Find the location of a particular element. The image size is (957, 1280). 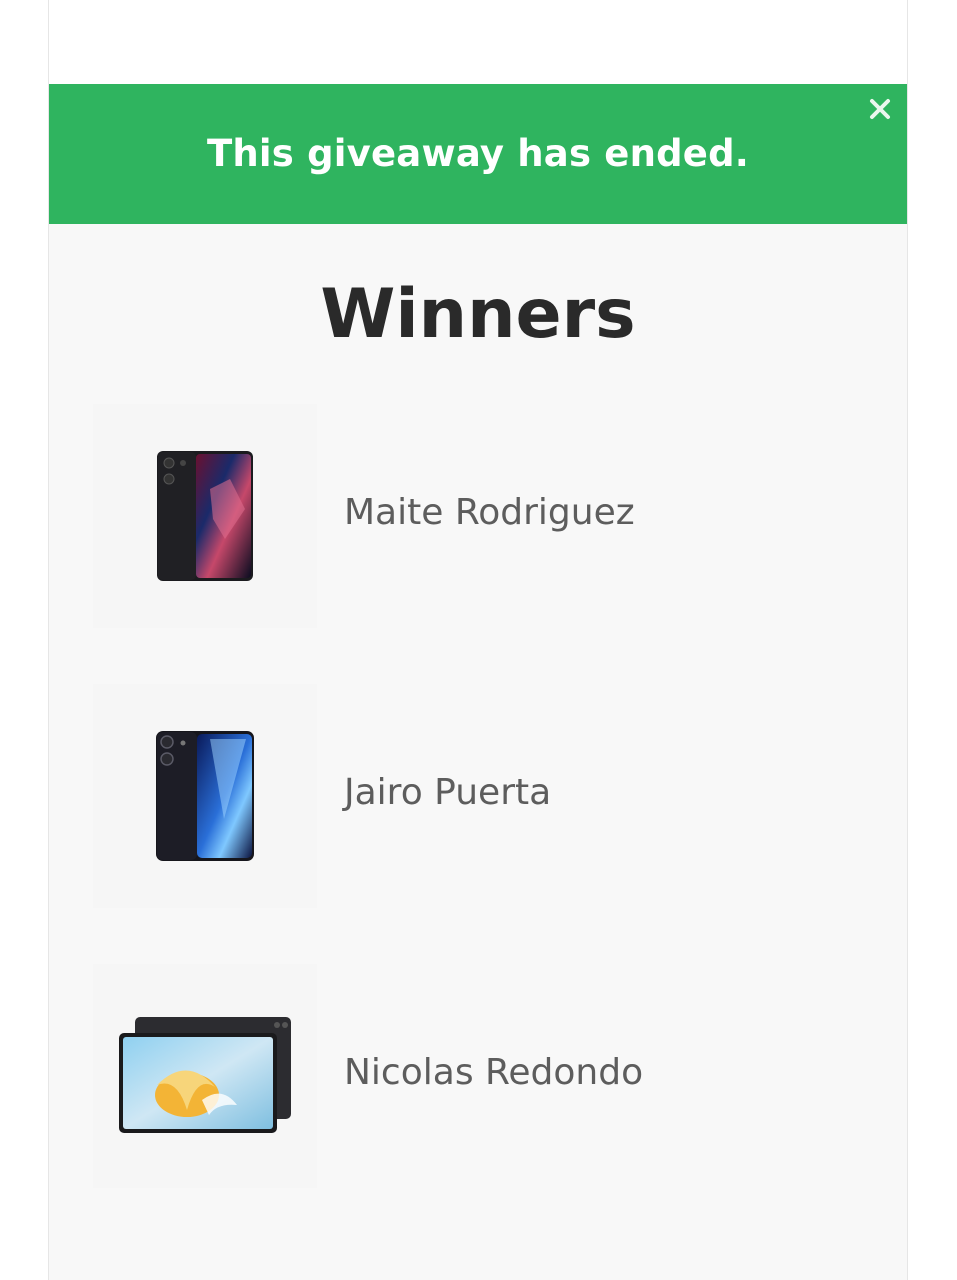

winner-name: Maite Rodriguez is located at coordinates (489, 512).